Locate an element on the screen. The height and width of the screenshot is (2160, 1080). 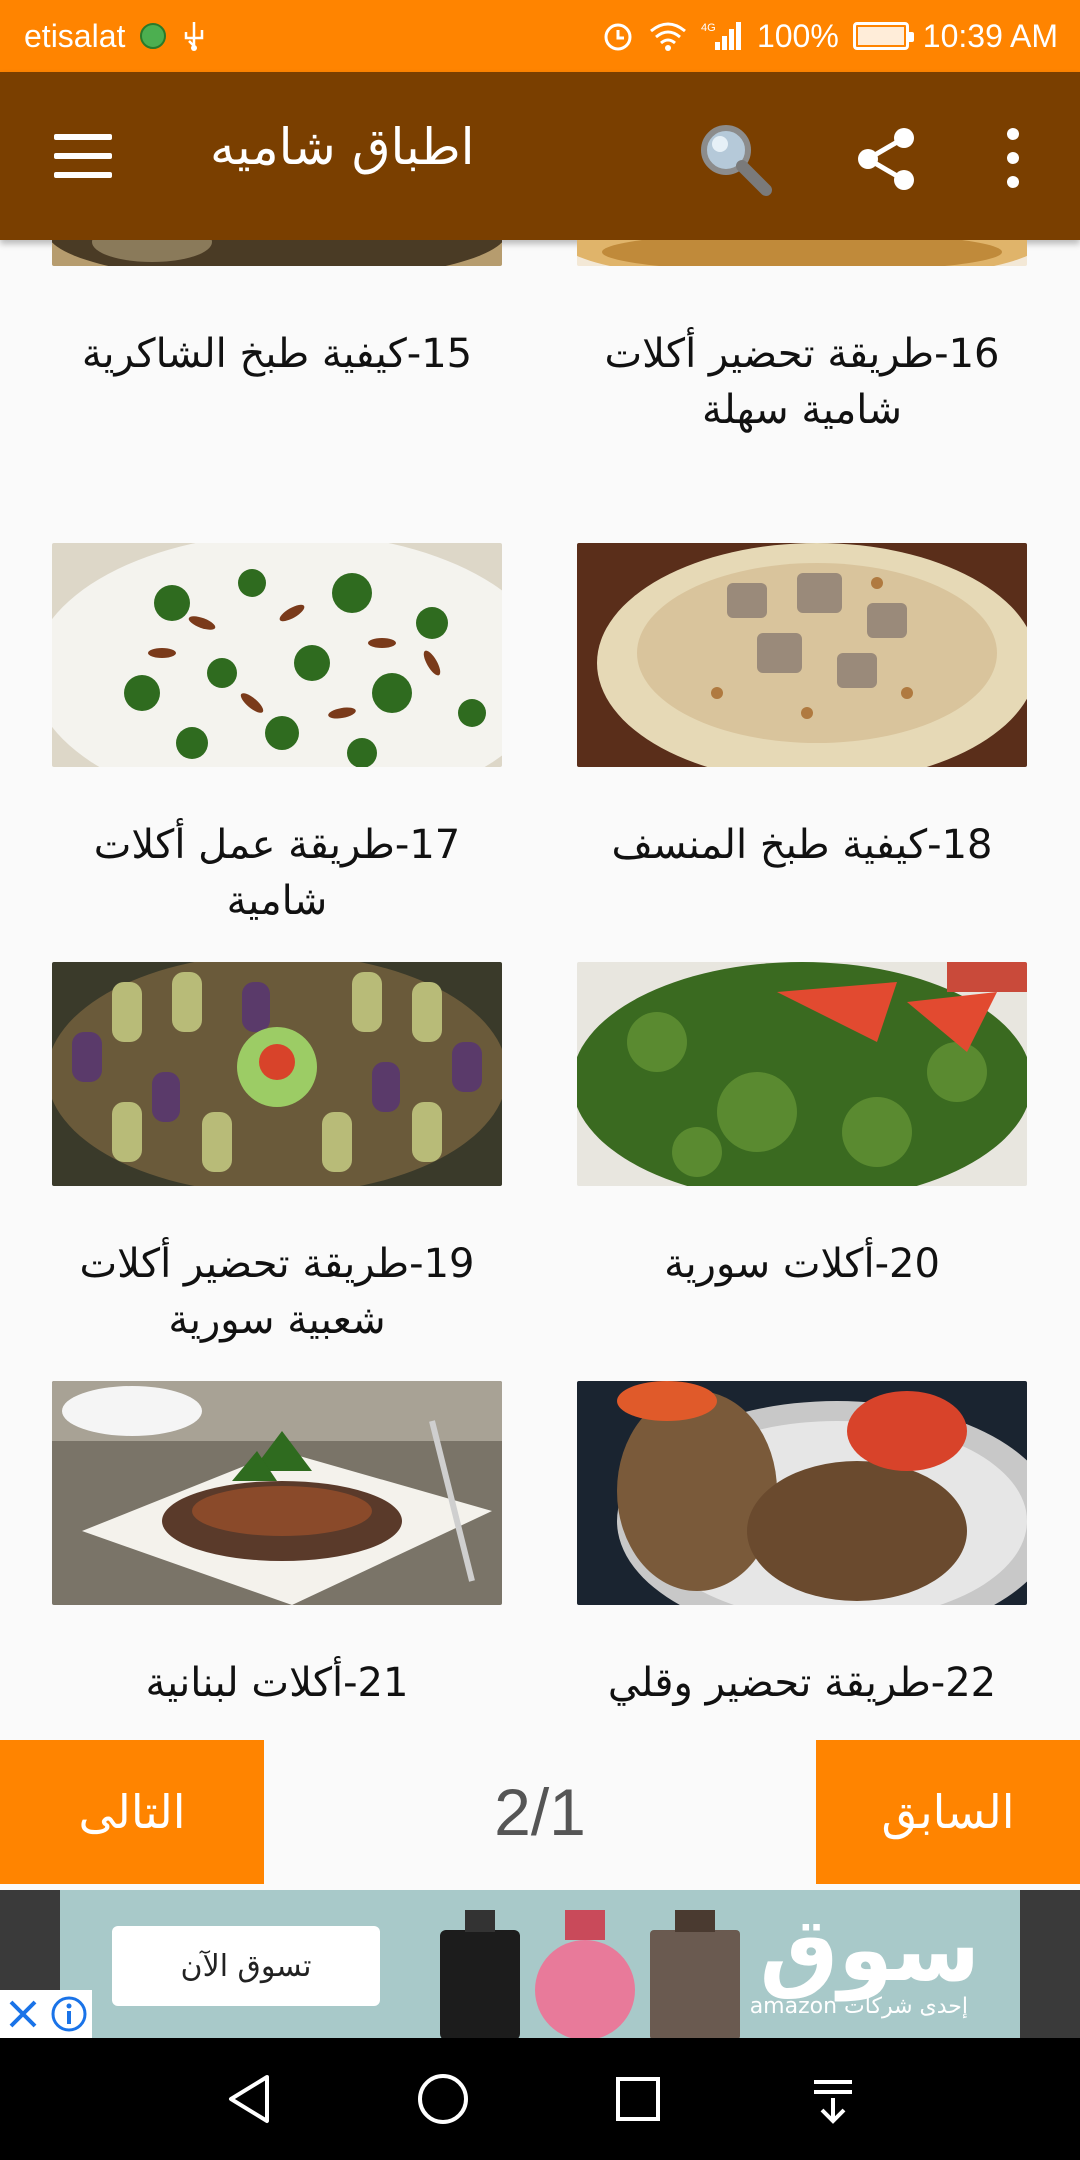
ad-brand-logo: سوق is located at coordinates (869, 1949).